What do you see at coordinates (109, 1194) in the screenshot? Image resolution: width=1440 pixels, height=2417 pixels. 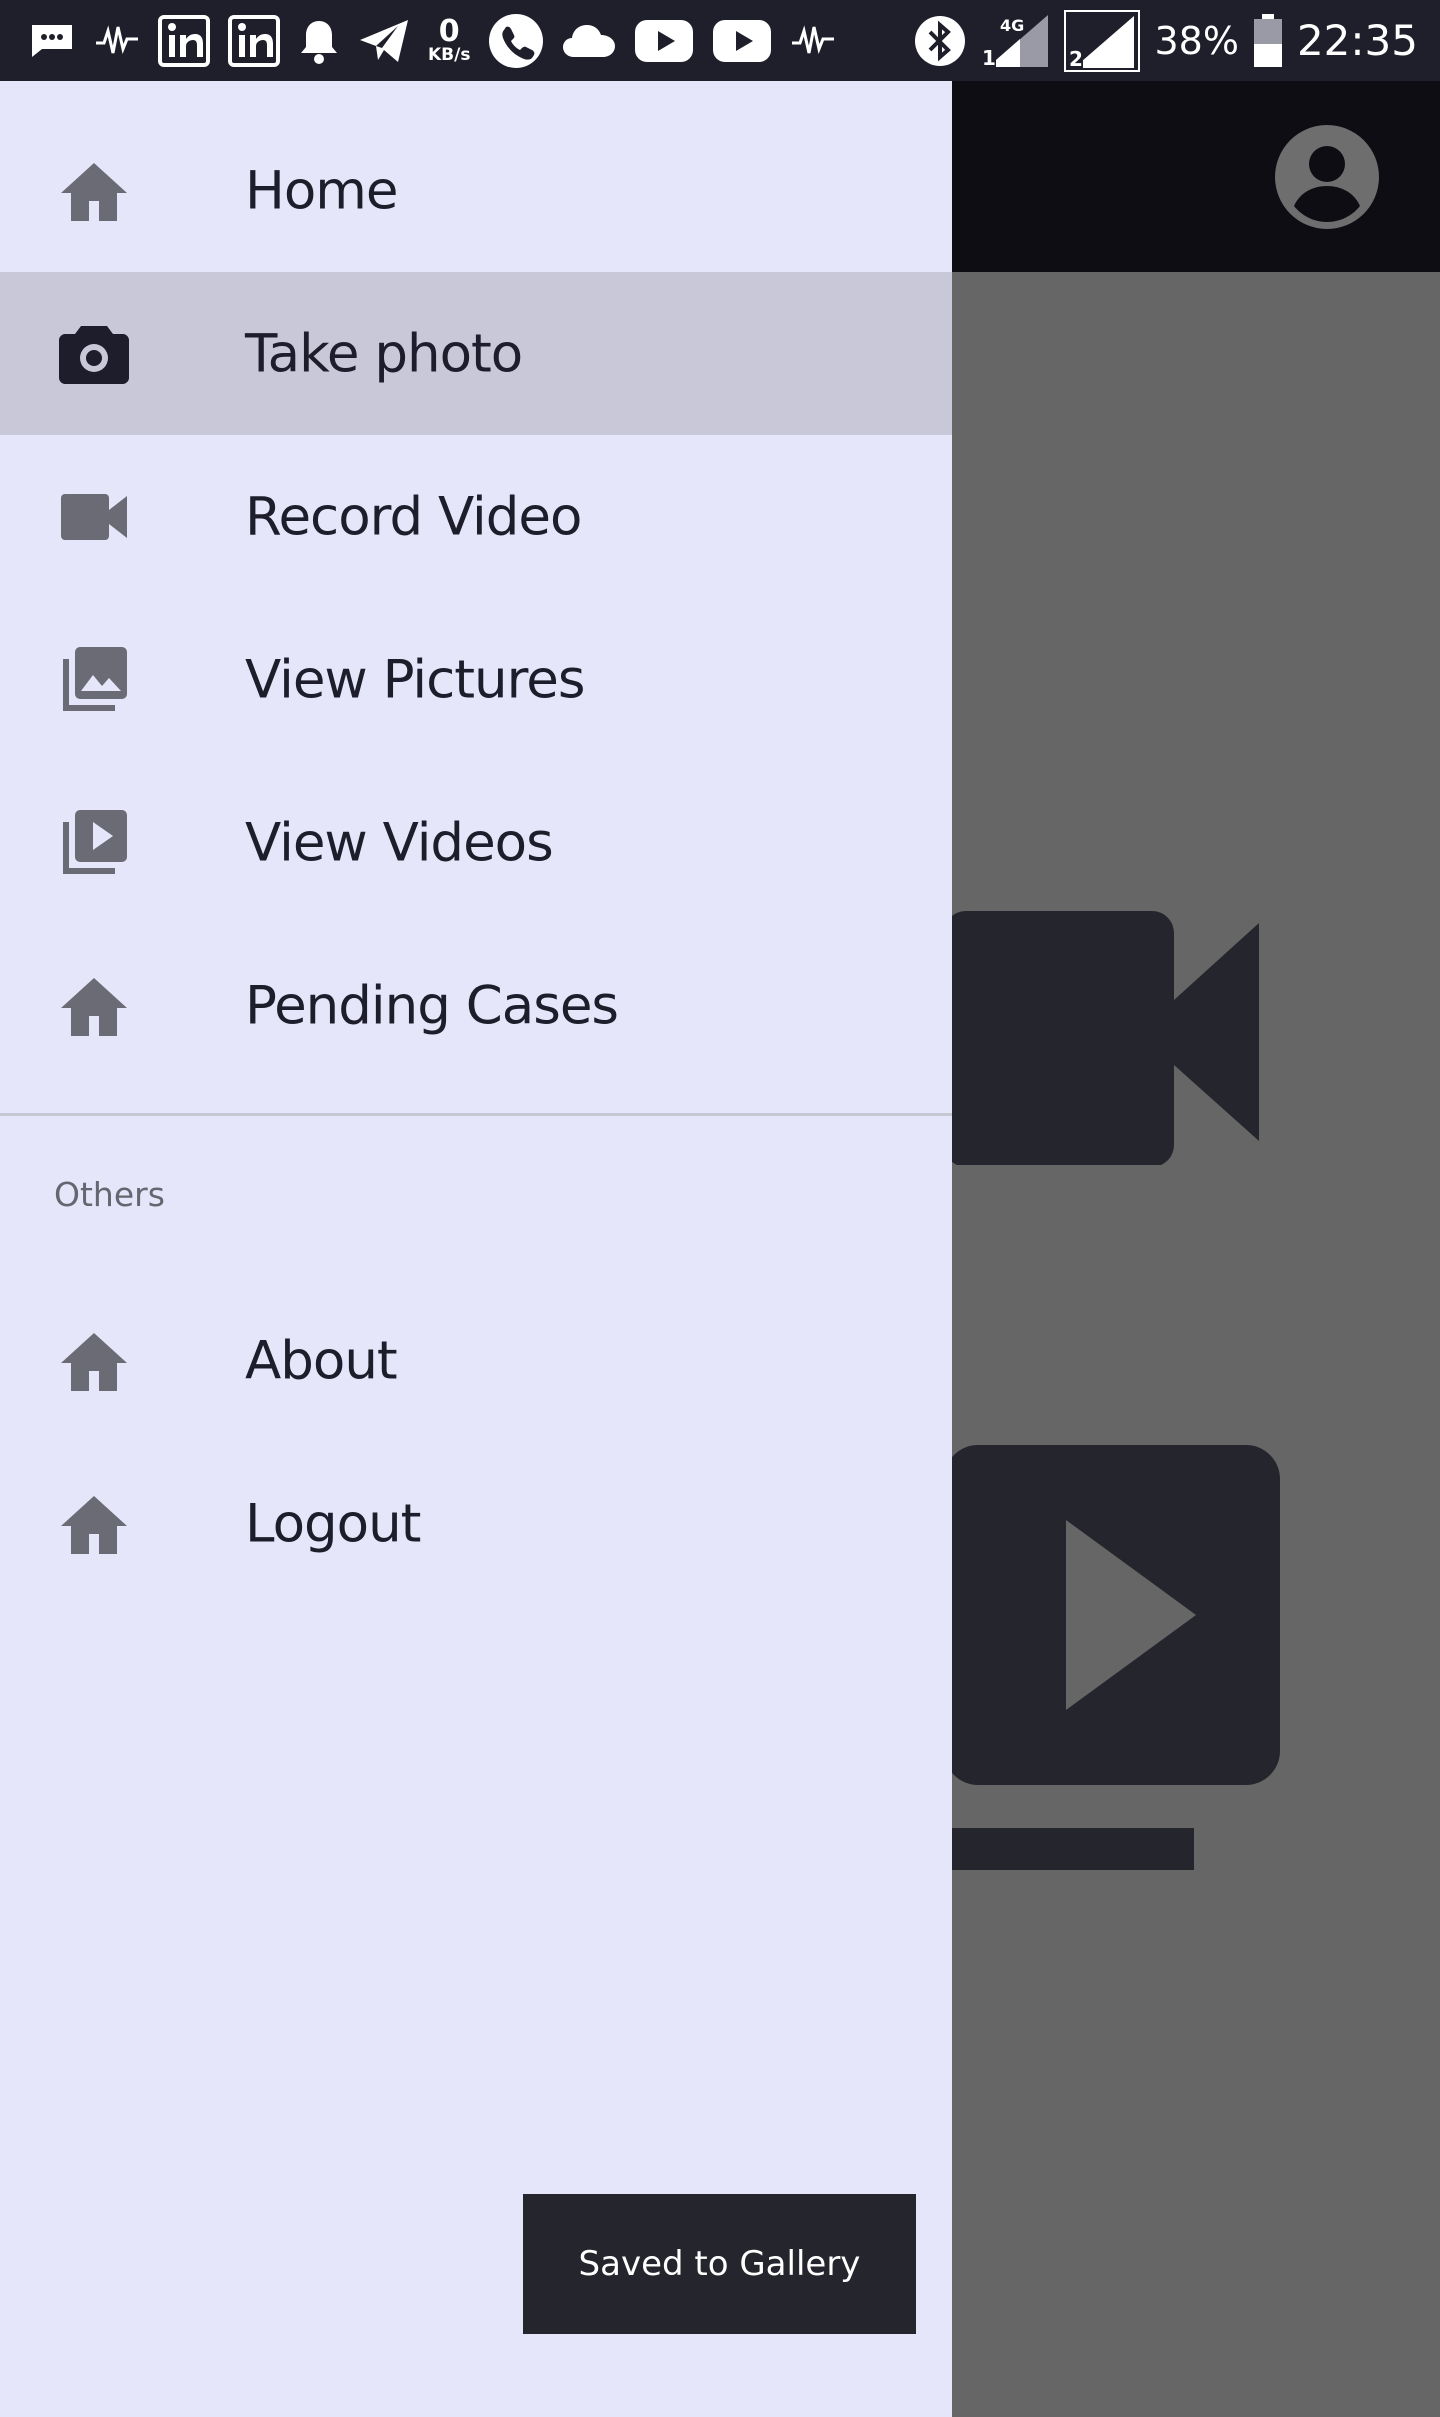 I see `drawer-section-title: Others` at bounding box center [109, 1194].